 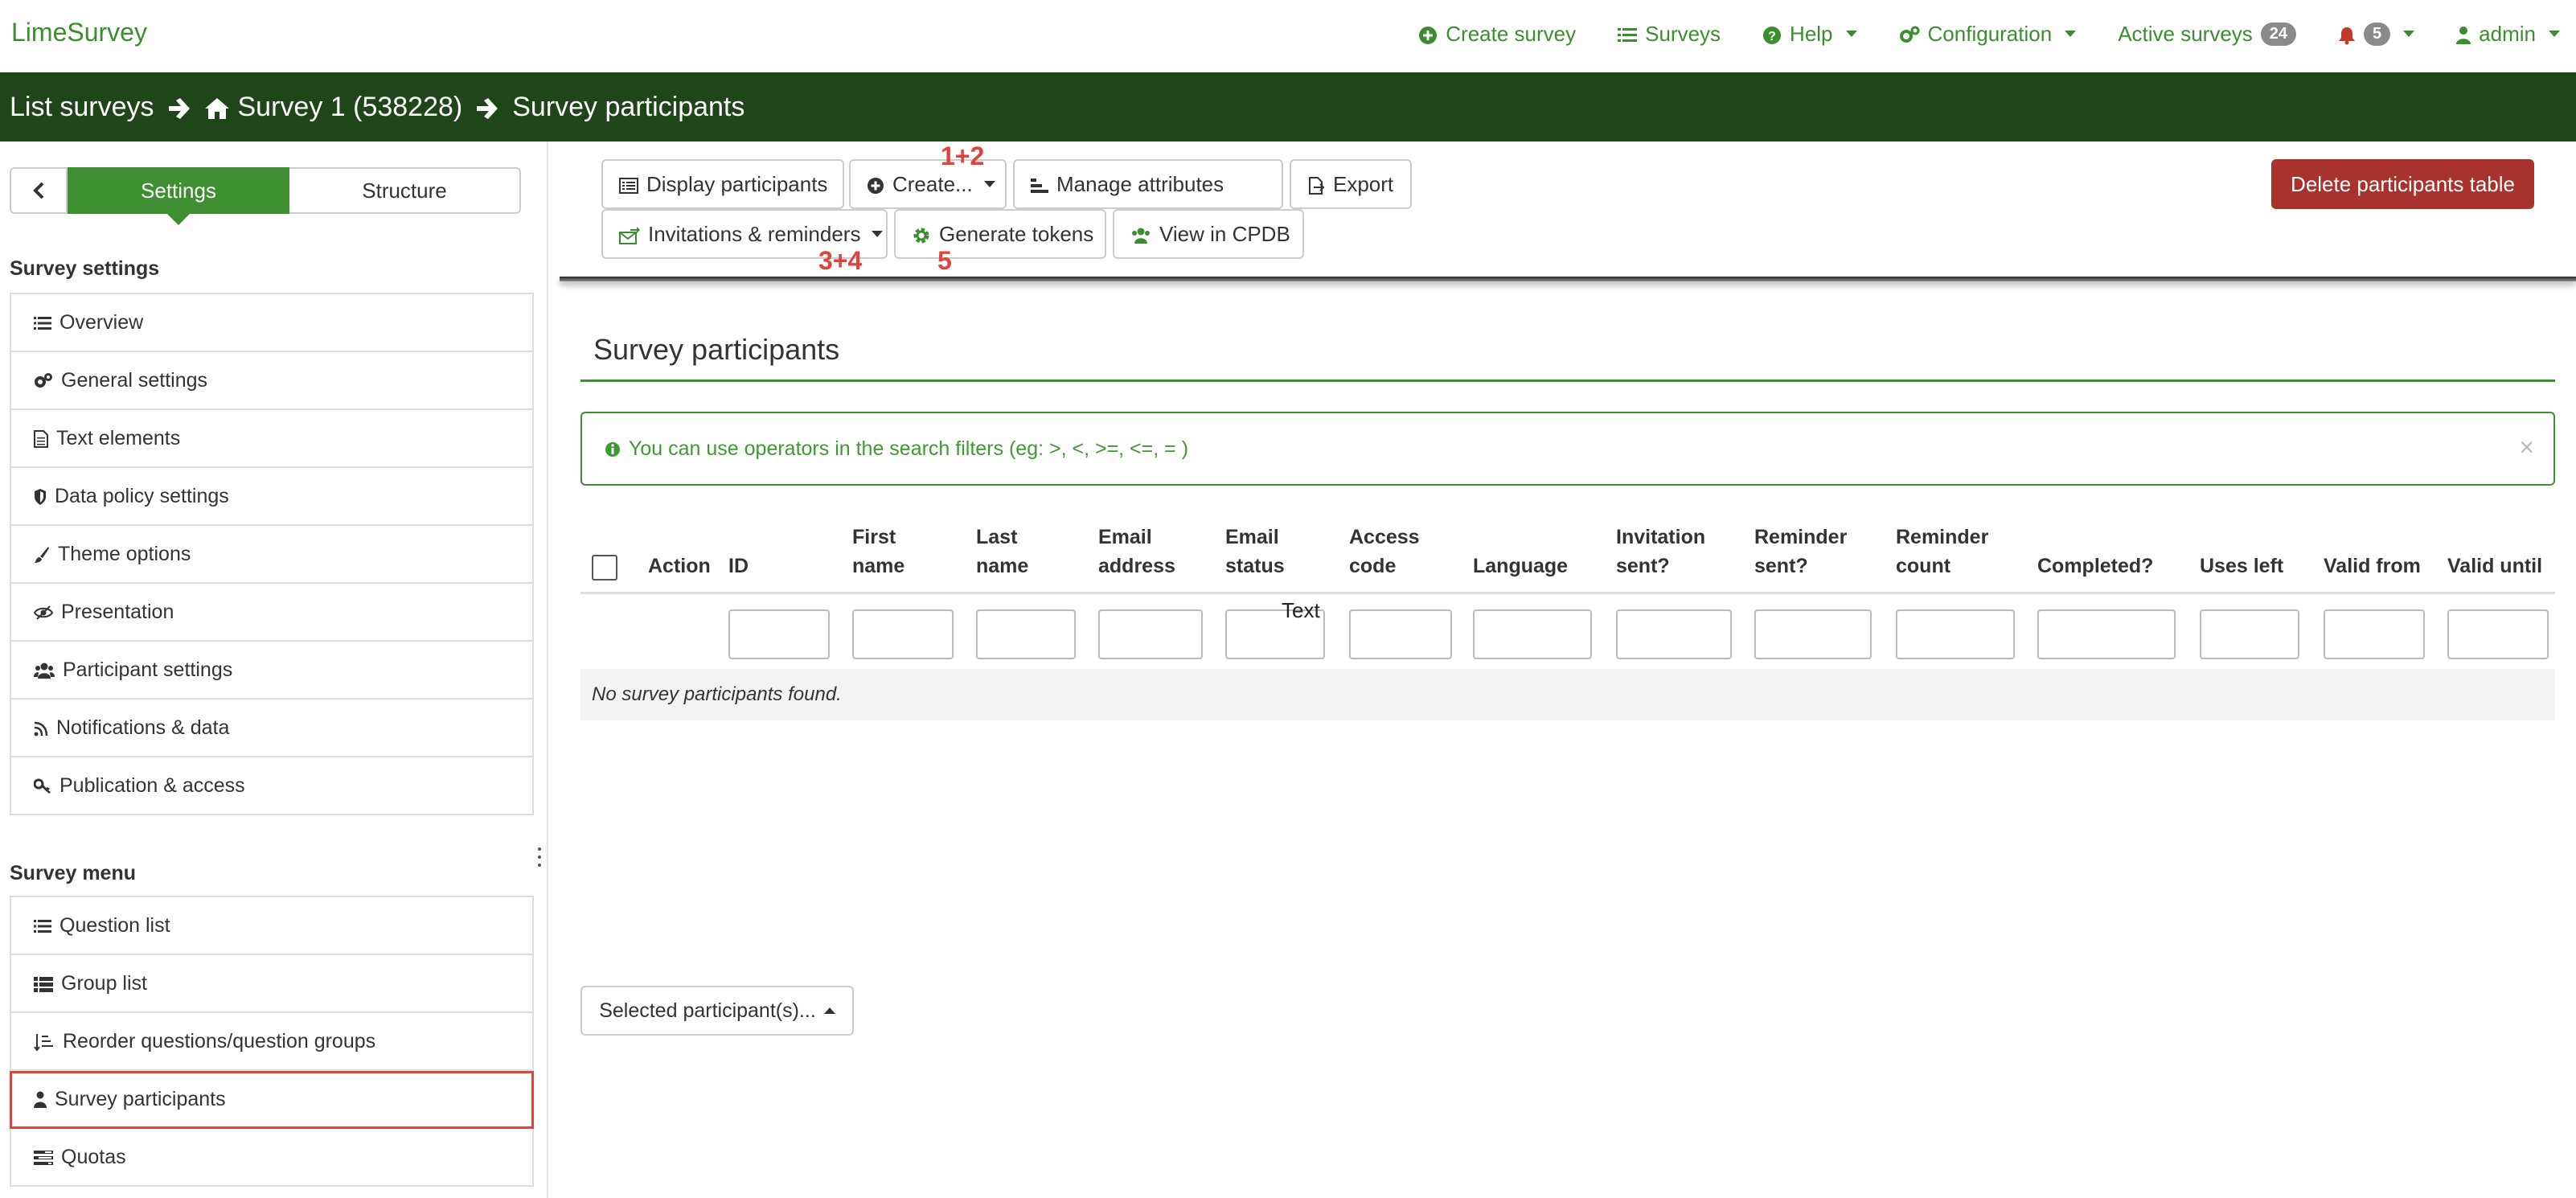 What do you see at coordinates (2347, 34) in the screenshot?
I see `bell-icon` at bounding box center [2347, 34].